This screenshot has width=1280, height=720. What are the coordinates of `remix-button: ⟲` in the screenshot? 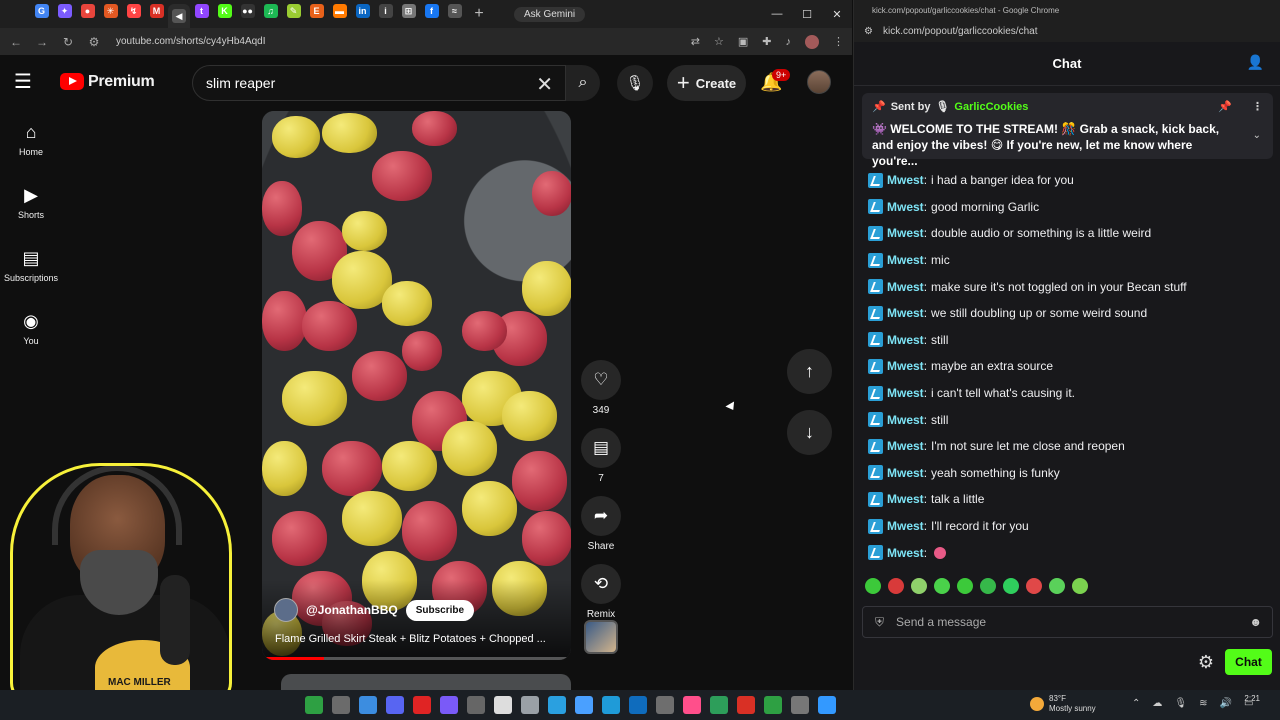 It's located at (601, 584).